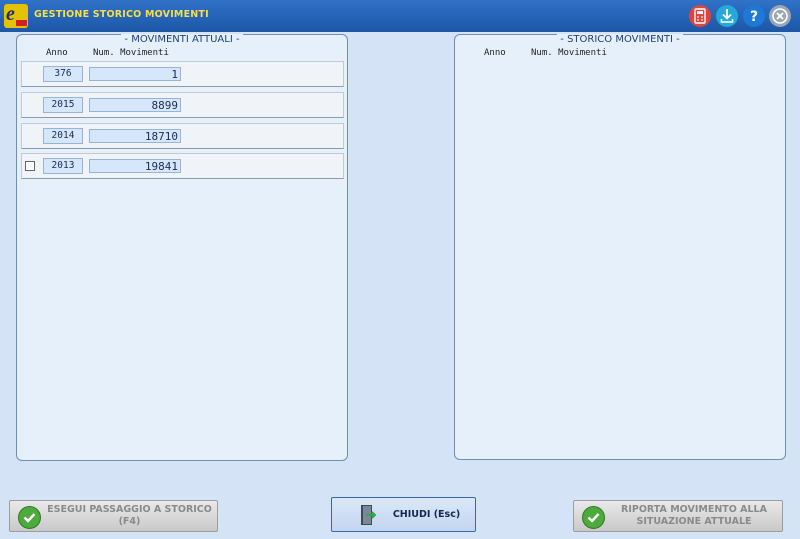 Image resolution: width=800 pixels, height=539 pixels. What do you see at coordinates (620, 39) in the screenshot?
I see `panel-title: - STORICO MOVIMENTI -` at bounding box center [620, 39].